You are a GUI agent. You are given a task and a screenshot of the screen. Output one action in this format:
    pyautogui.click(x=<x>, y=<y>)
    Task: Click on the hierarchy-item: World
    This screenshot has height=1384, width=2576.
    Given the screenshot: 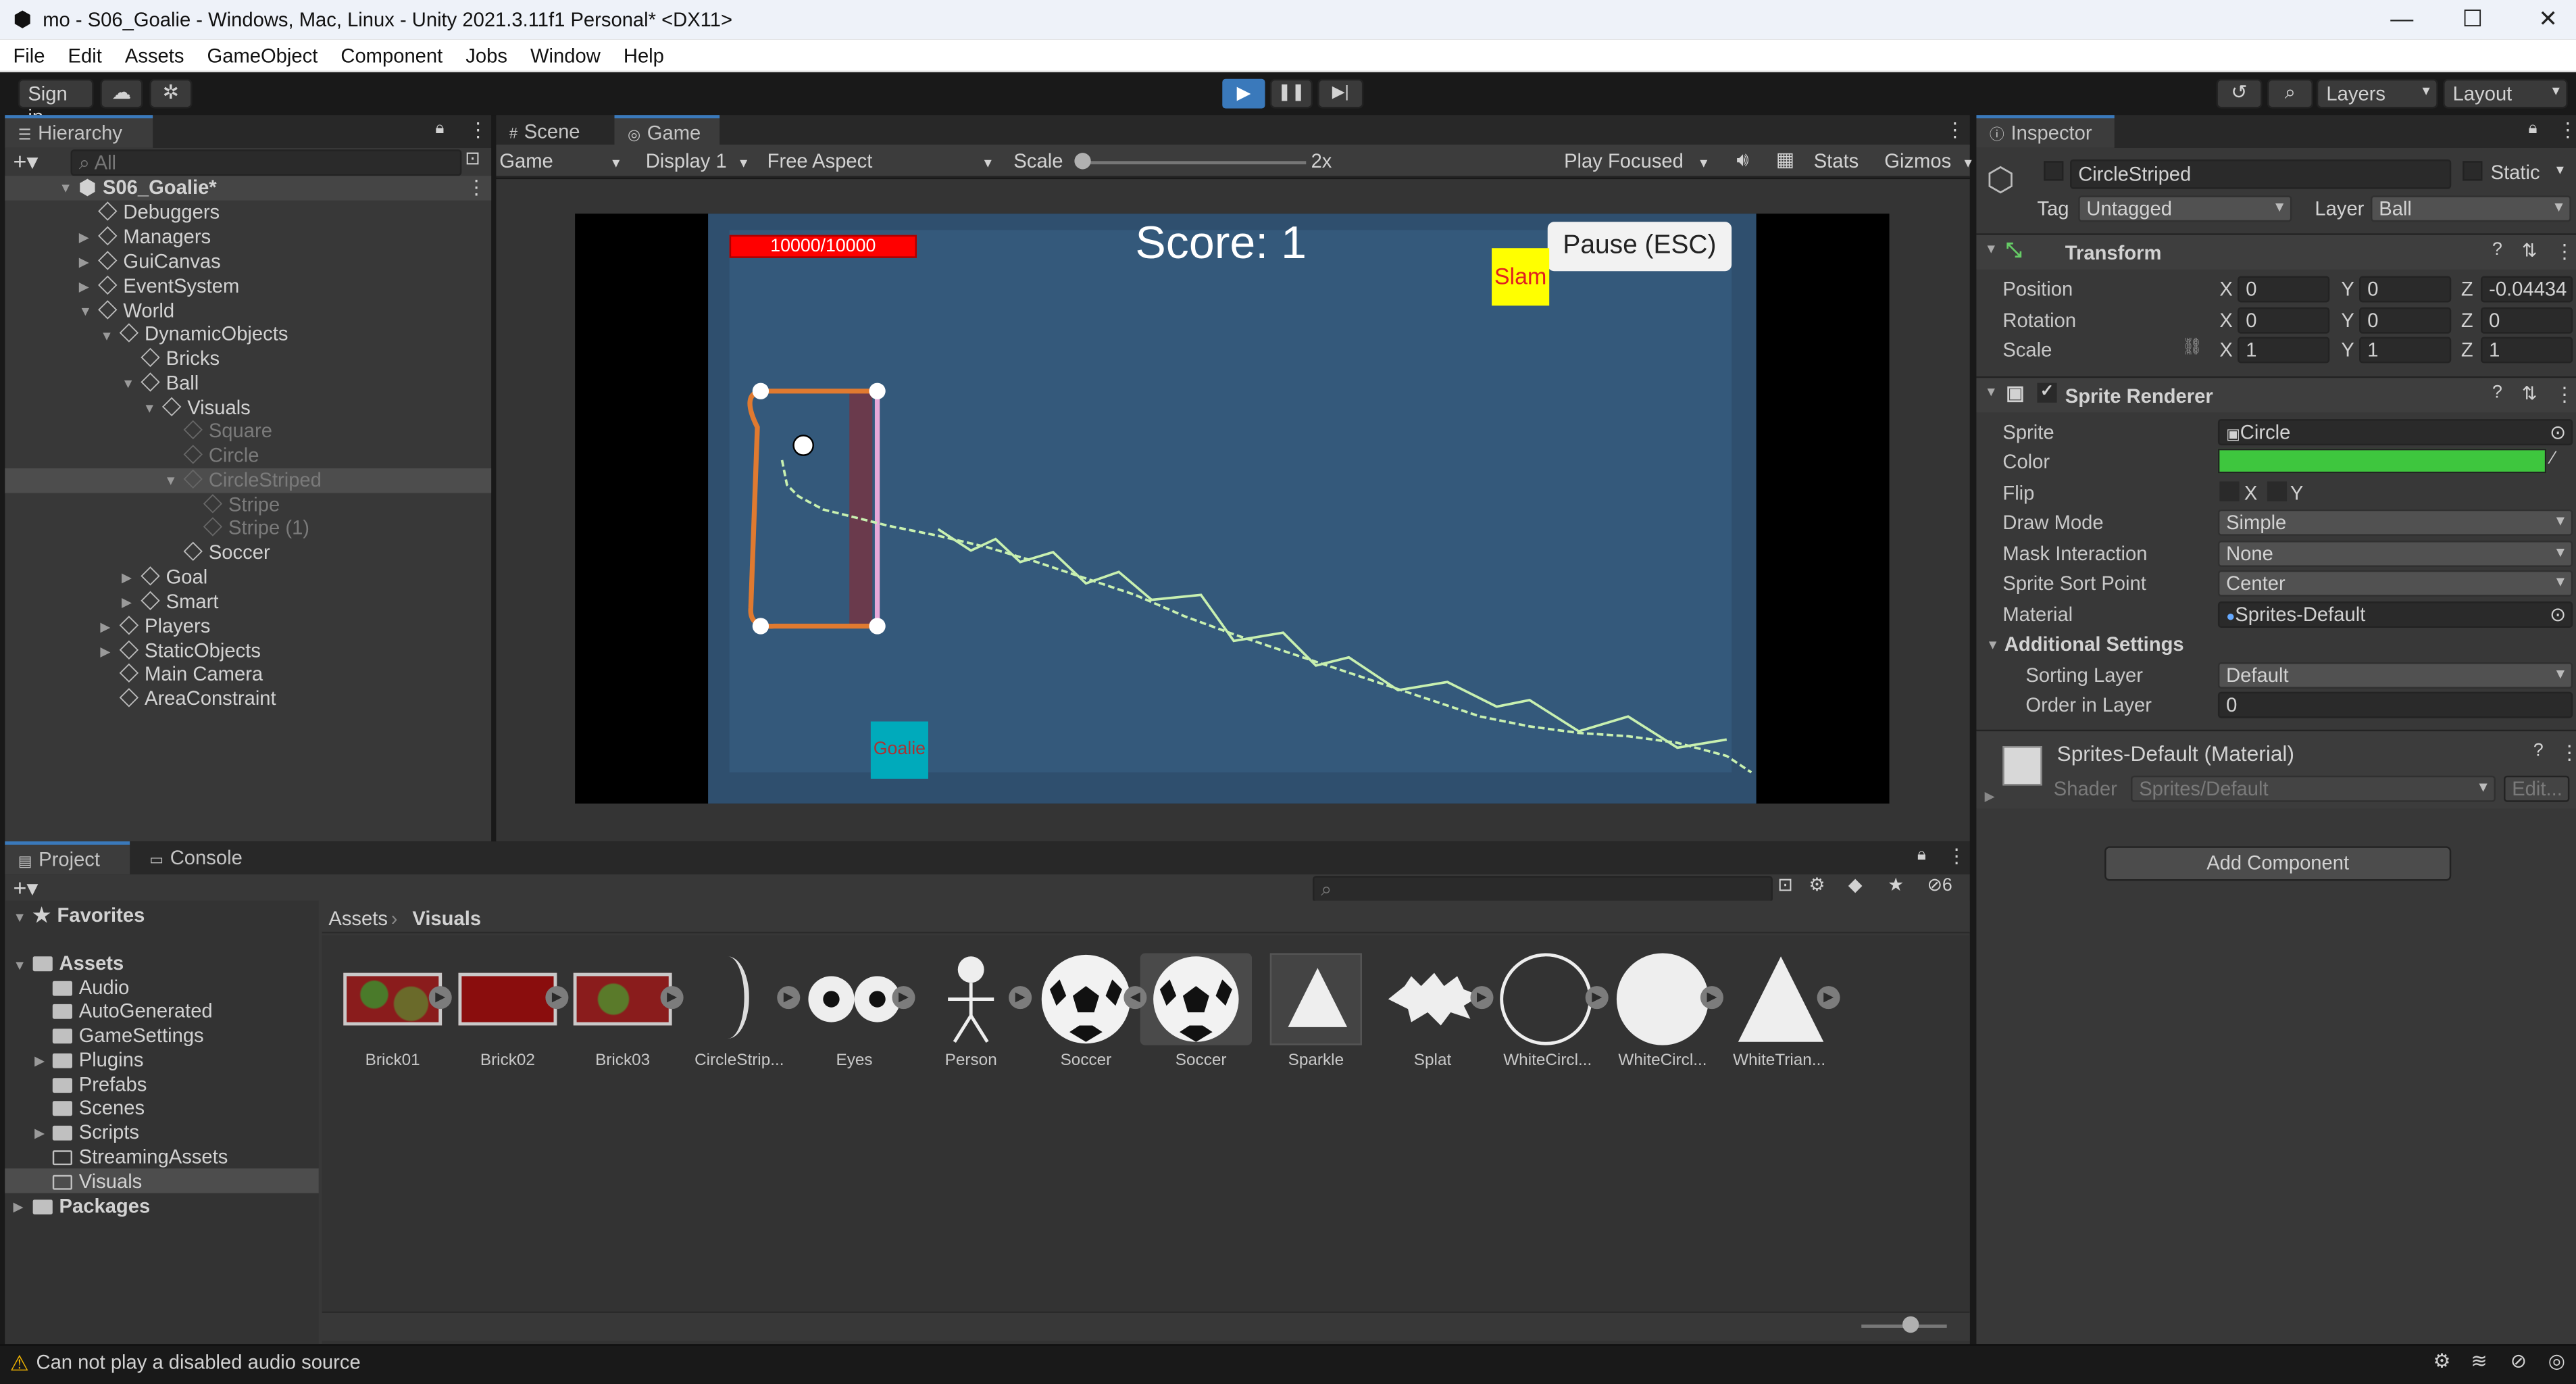 What is the action you would take?
    pyautogui.click(x=136, y=311)
    